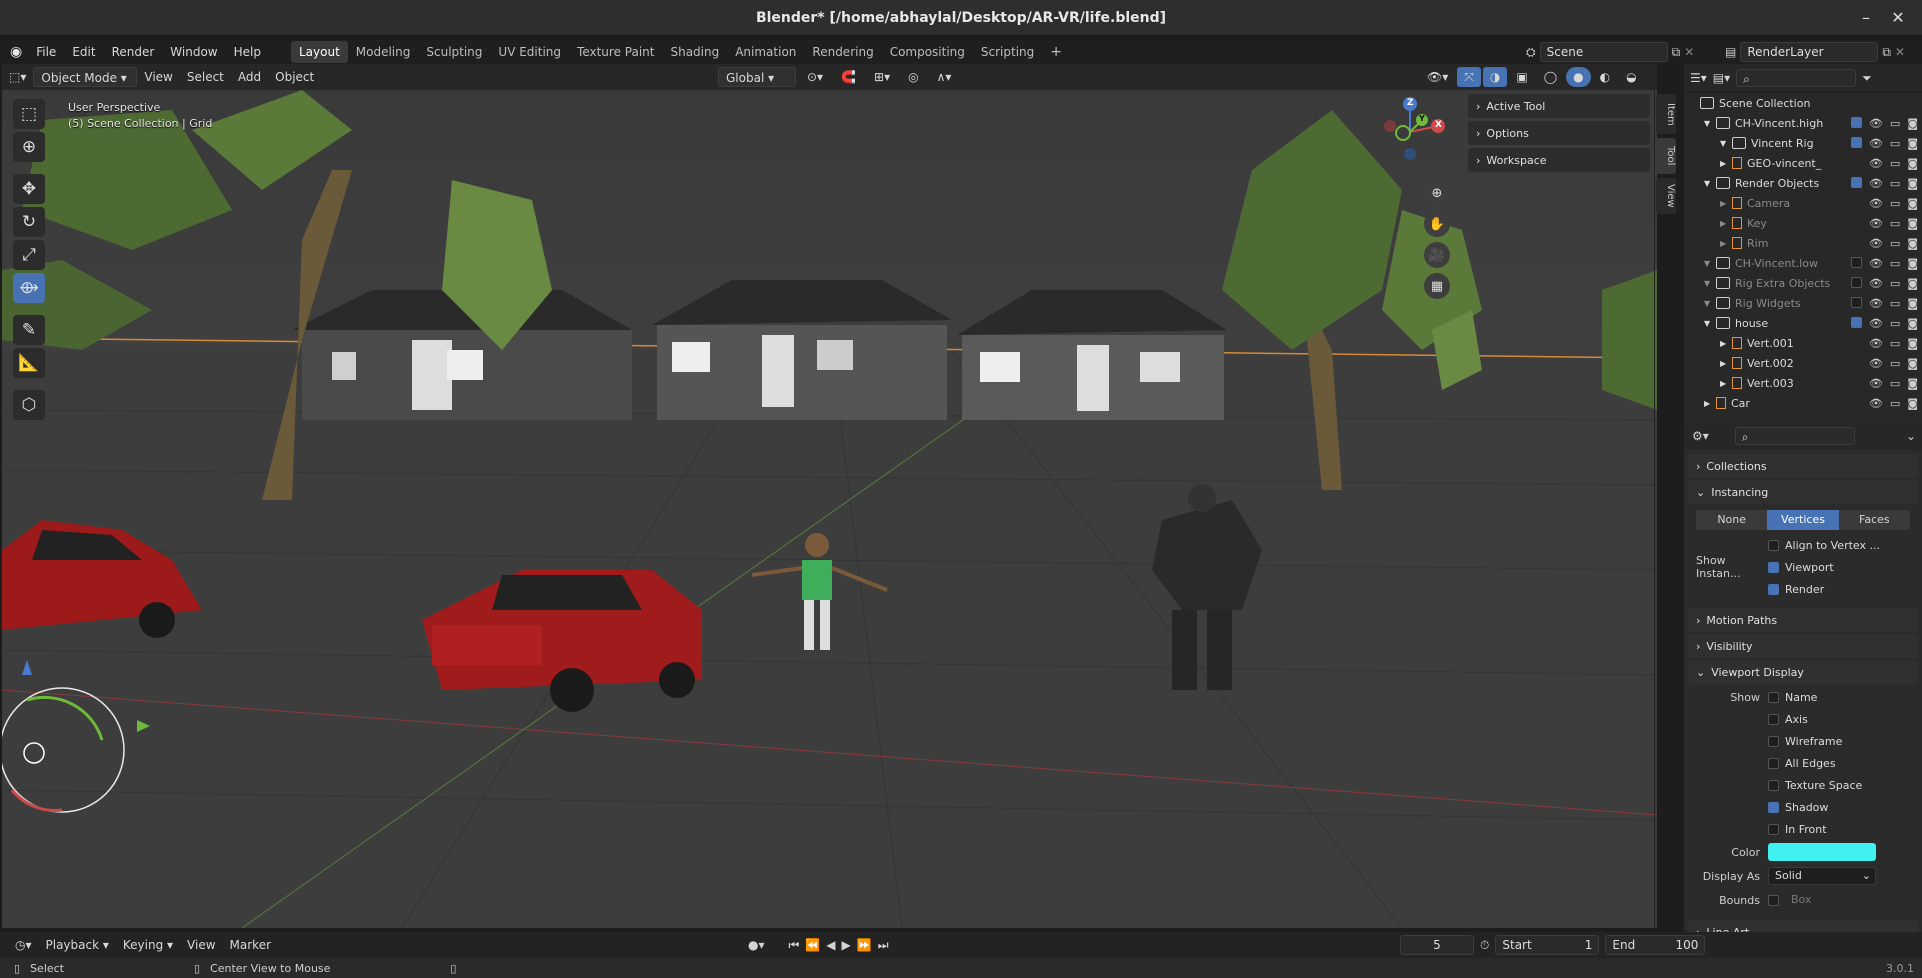 The width and height of the screenshot is (1922, 978). I want to click on display-as-dropdown: Solid ⌄, so click(1822, 876).